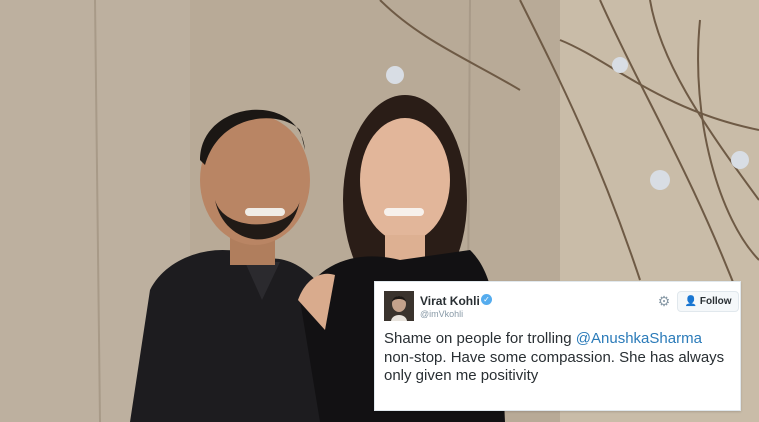 This screenshot has width=759, height=422. I want to click on follow-label: Follow, so click(715, 301).